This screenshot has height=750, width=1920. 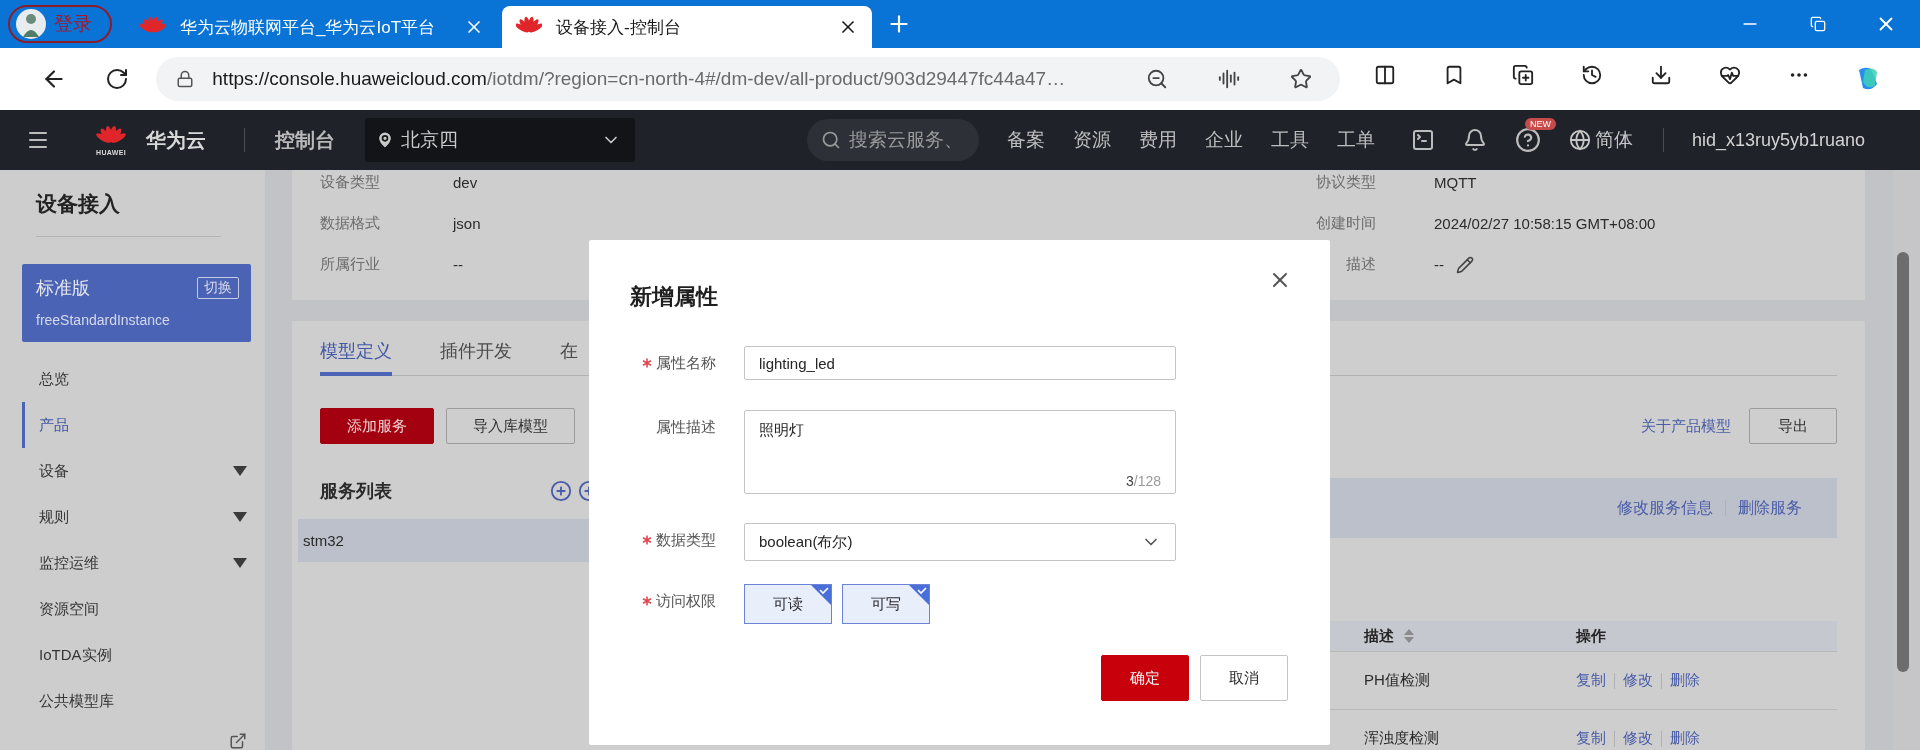 I want to click on sidebar-item: 总览, so click(x=136, y=379).